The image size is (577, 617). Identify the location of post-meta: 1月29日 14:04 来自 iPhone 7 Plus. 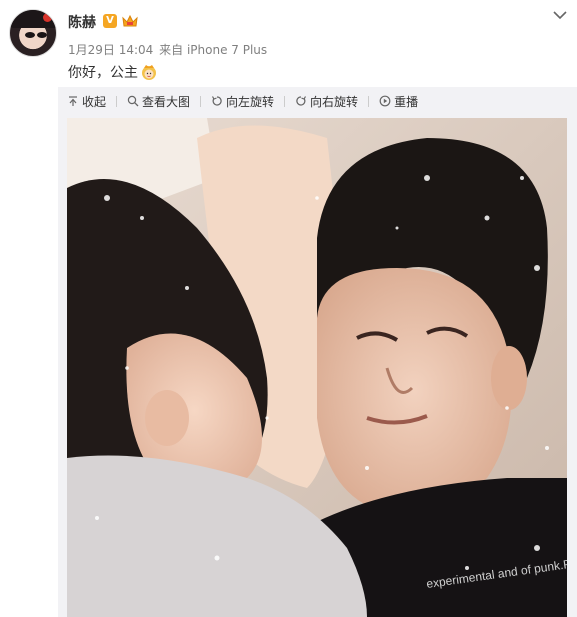
(168, 49).